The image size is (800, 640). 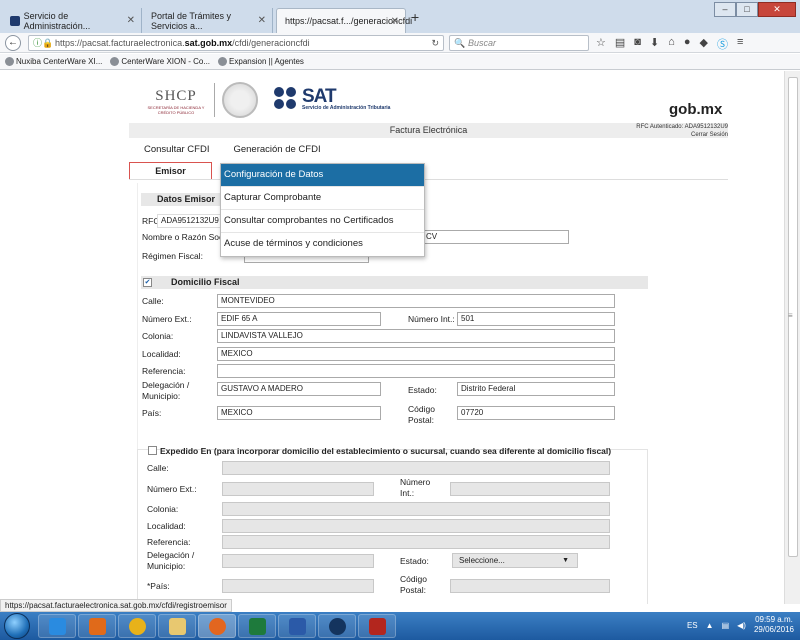 What do you see at coordinates (431, 319) in the screenshot?
I see `numint-label: Número Int.:` at bounding box center [431, 319].